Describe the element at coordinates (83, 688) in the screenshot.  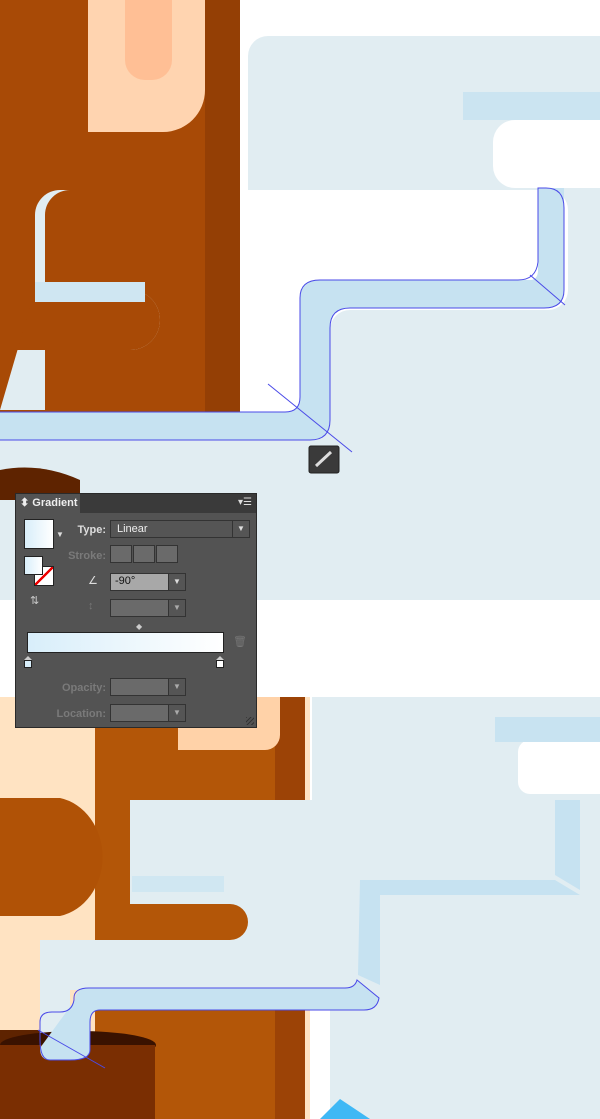
I see `opacity-label: Opacity:` at that location.